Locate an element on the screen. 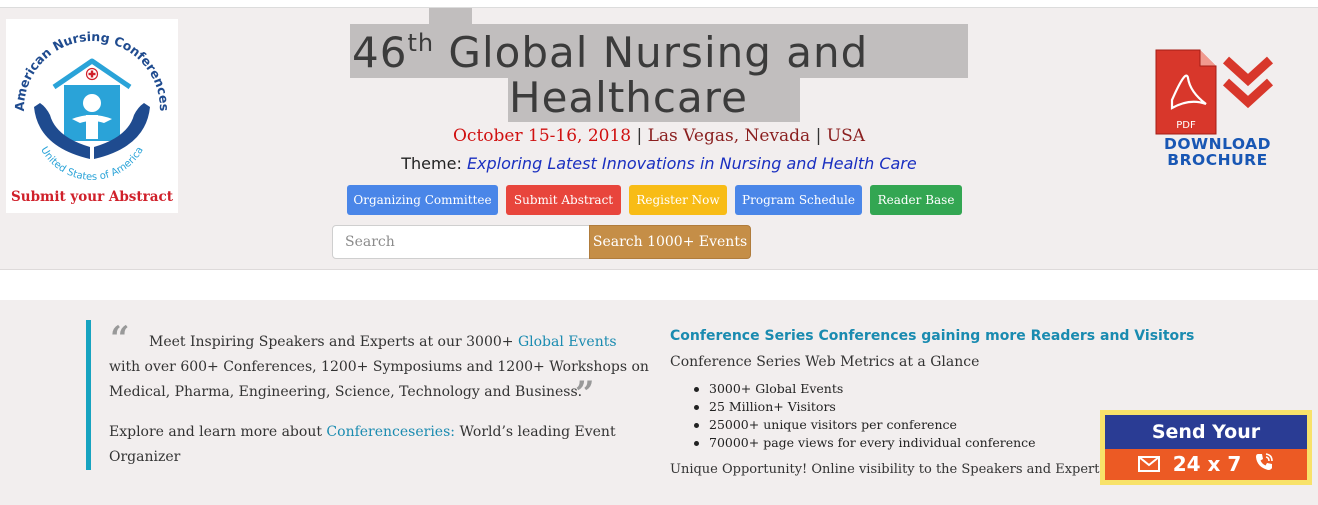 Image resolution: width=1318 pixels, height=505 pixels. organizing-committee-button: Organizing Committee is located at coordinates (422, 200).